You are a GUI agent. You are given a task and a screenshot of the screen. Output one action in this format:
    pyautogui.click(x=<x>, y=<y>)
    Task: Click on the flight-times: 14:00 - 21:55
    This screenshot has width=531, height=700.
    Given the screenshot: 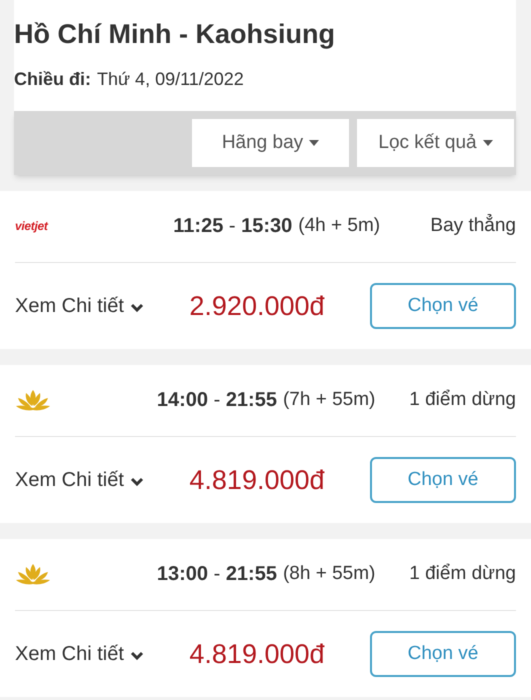 What is the action you would take?
    pyautogui.click(x=216, y=401)
    